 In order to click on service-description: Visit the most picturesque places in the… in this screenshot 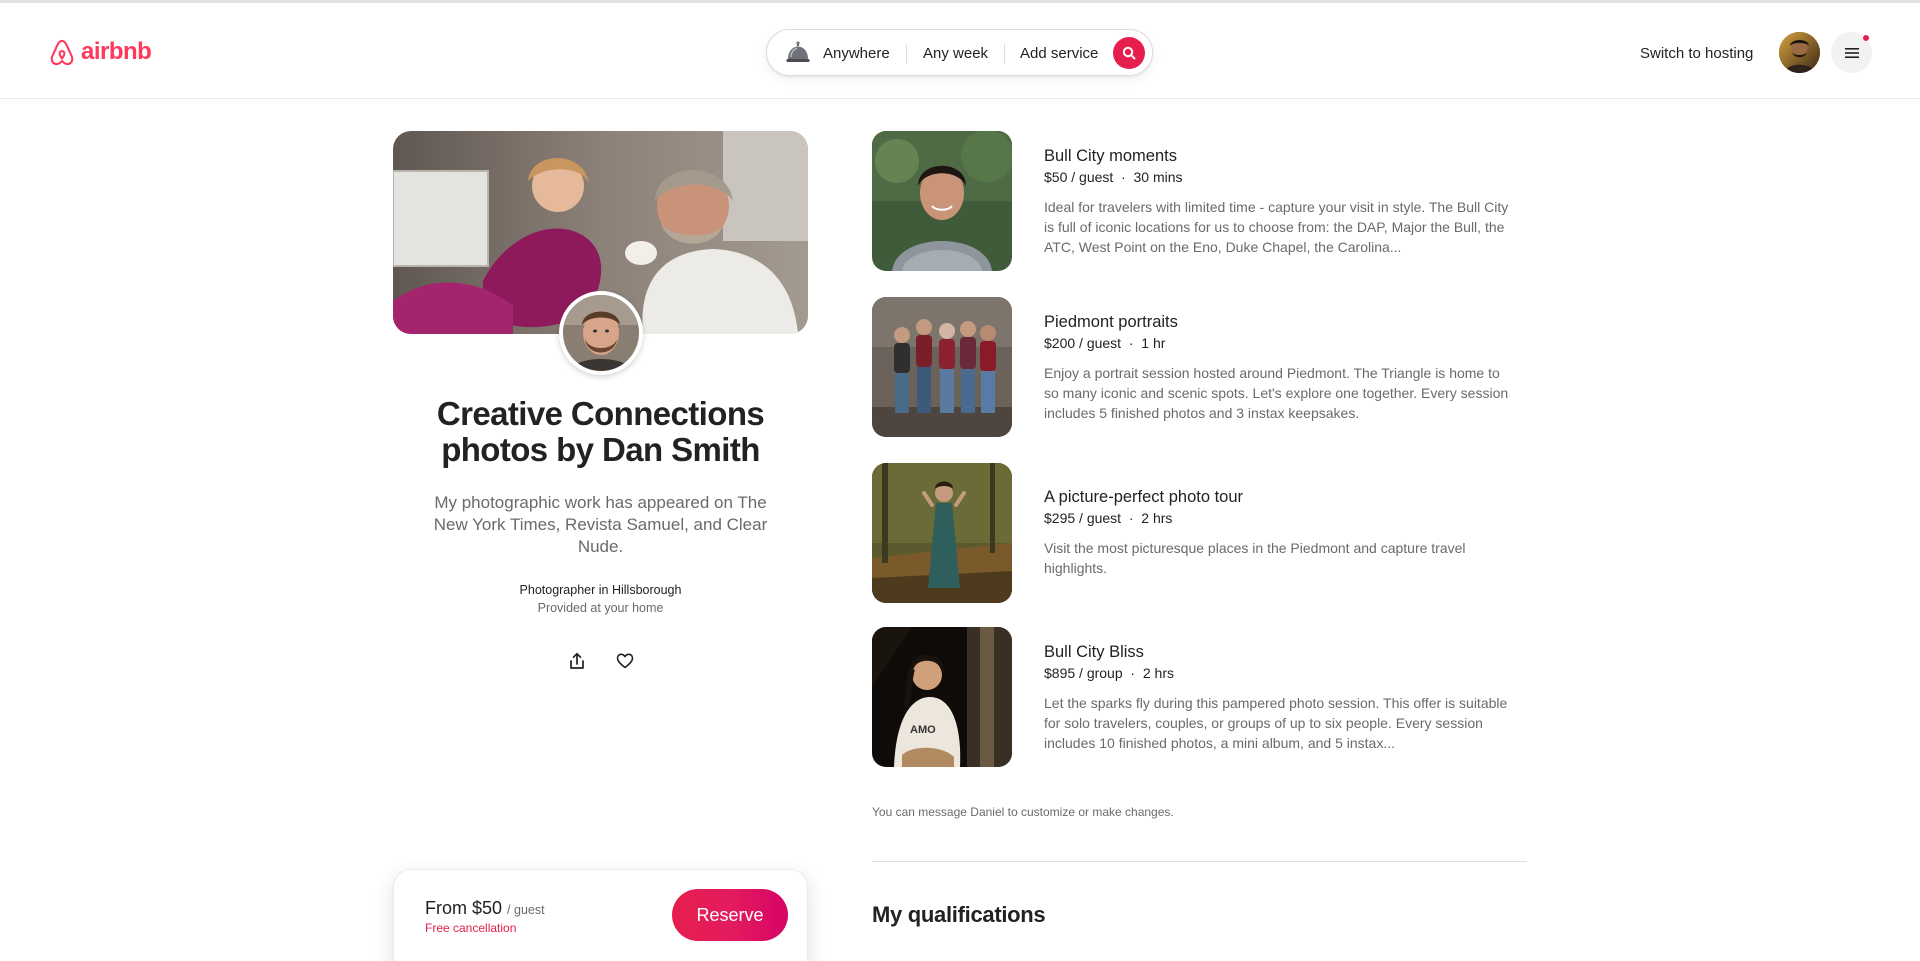, I will do `click(1255, 558)`.